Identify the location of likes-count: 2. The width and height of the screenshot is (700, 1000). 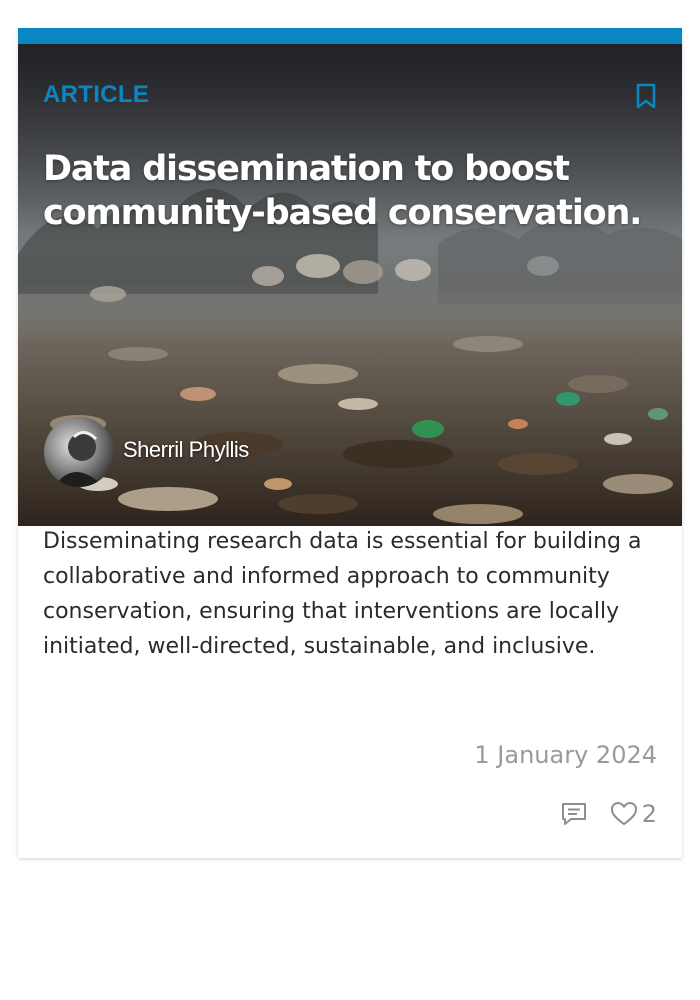
(649, 814).